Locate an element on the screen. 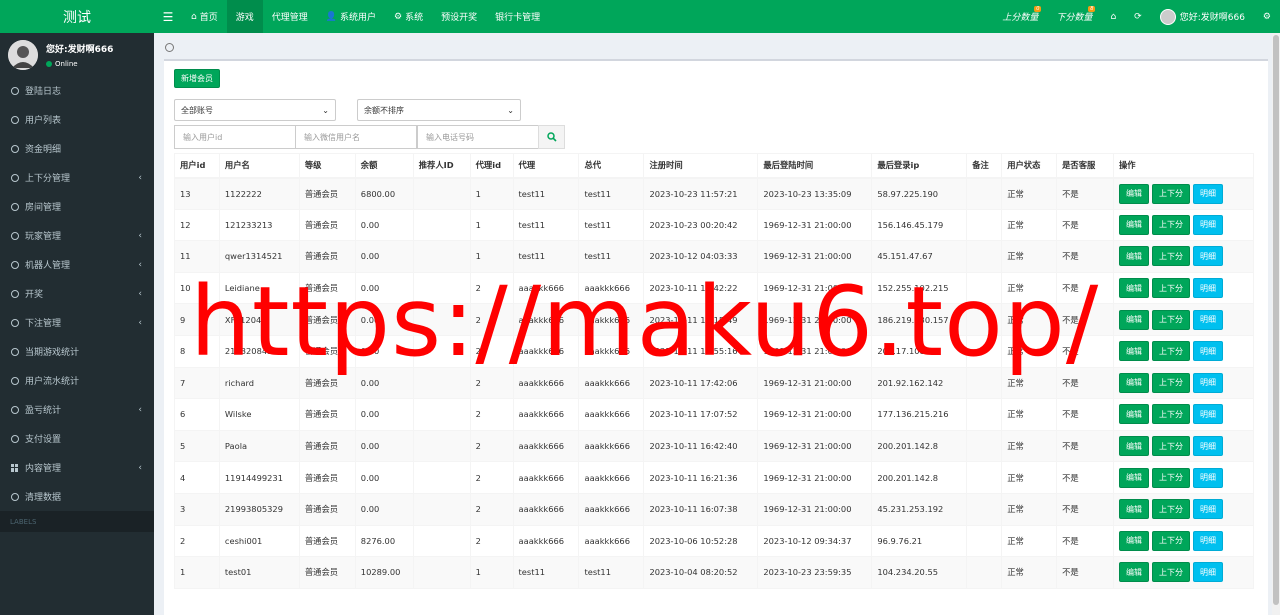 This screenshot has width=1280, height=615. topnav-item-1: 游戏 is located at coordinates (244, 16).